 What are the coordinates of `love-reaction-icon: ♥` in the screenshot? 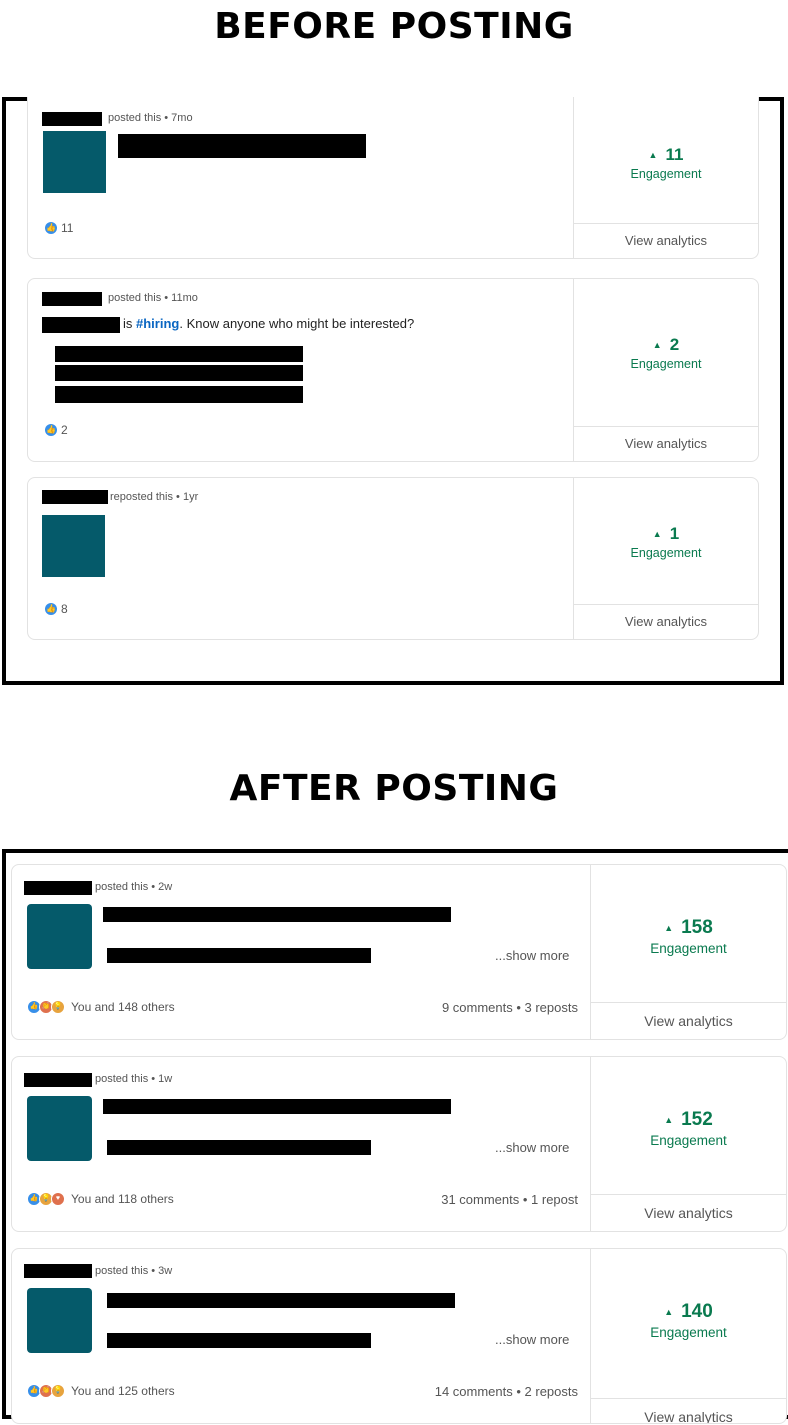 It's located at (58, 1199).